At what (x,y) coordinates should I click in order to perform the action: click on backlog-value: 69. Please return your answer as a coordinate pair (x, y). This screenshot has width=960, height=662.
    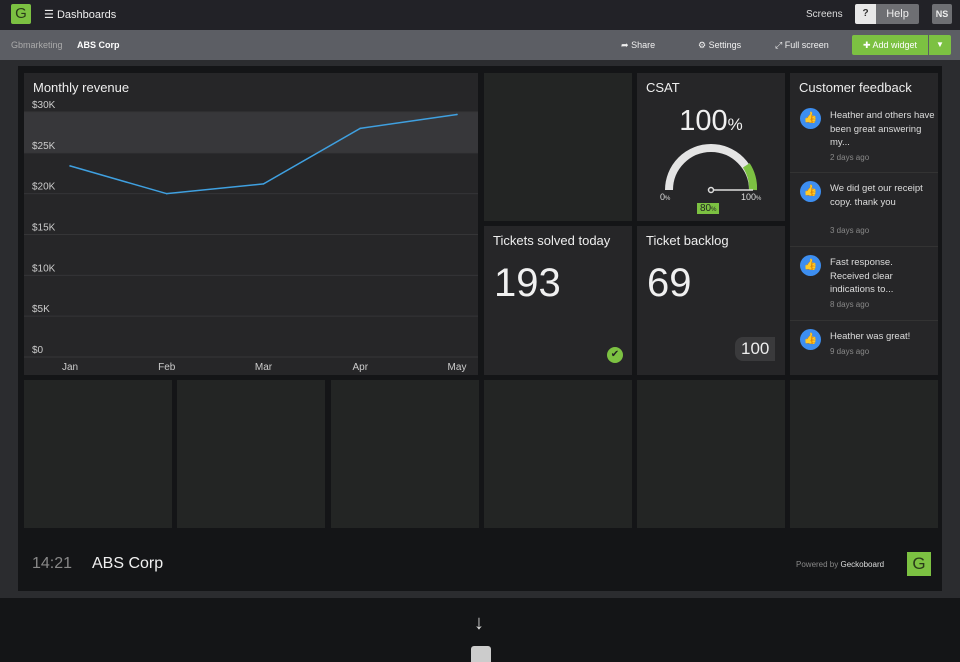
    Looking at the image, I should click on (669, 283).